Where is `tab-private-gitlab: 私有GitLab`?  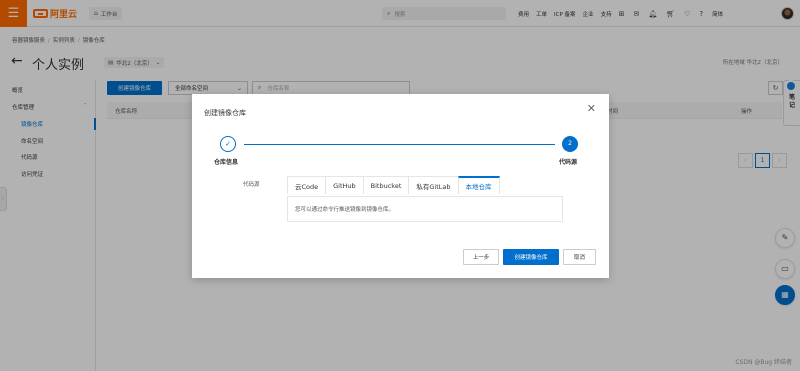
tab-private-gitlab: 私有GitLab is located at coordinates (433, 185).